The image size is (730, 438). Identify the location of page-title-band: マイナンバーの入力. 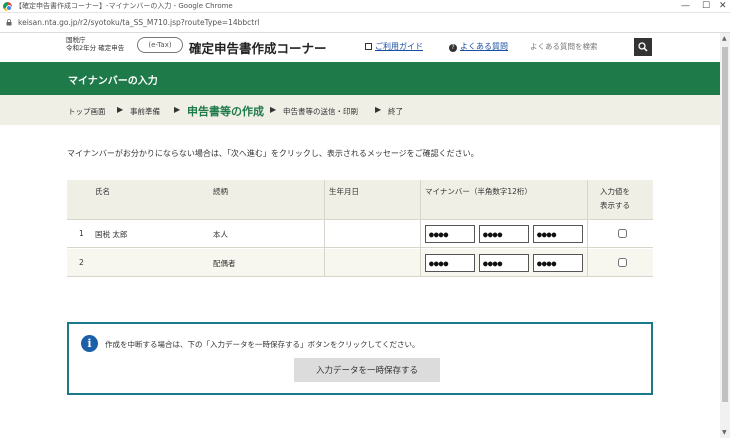
(360, 78).